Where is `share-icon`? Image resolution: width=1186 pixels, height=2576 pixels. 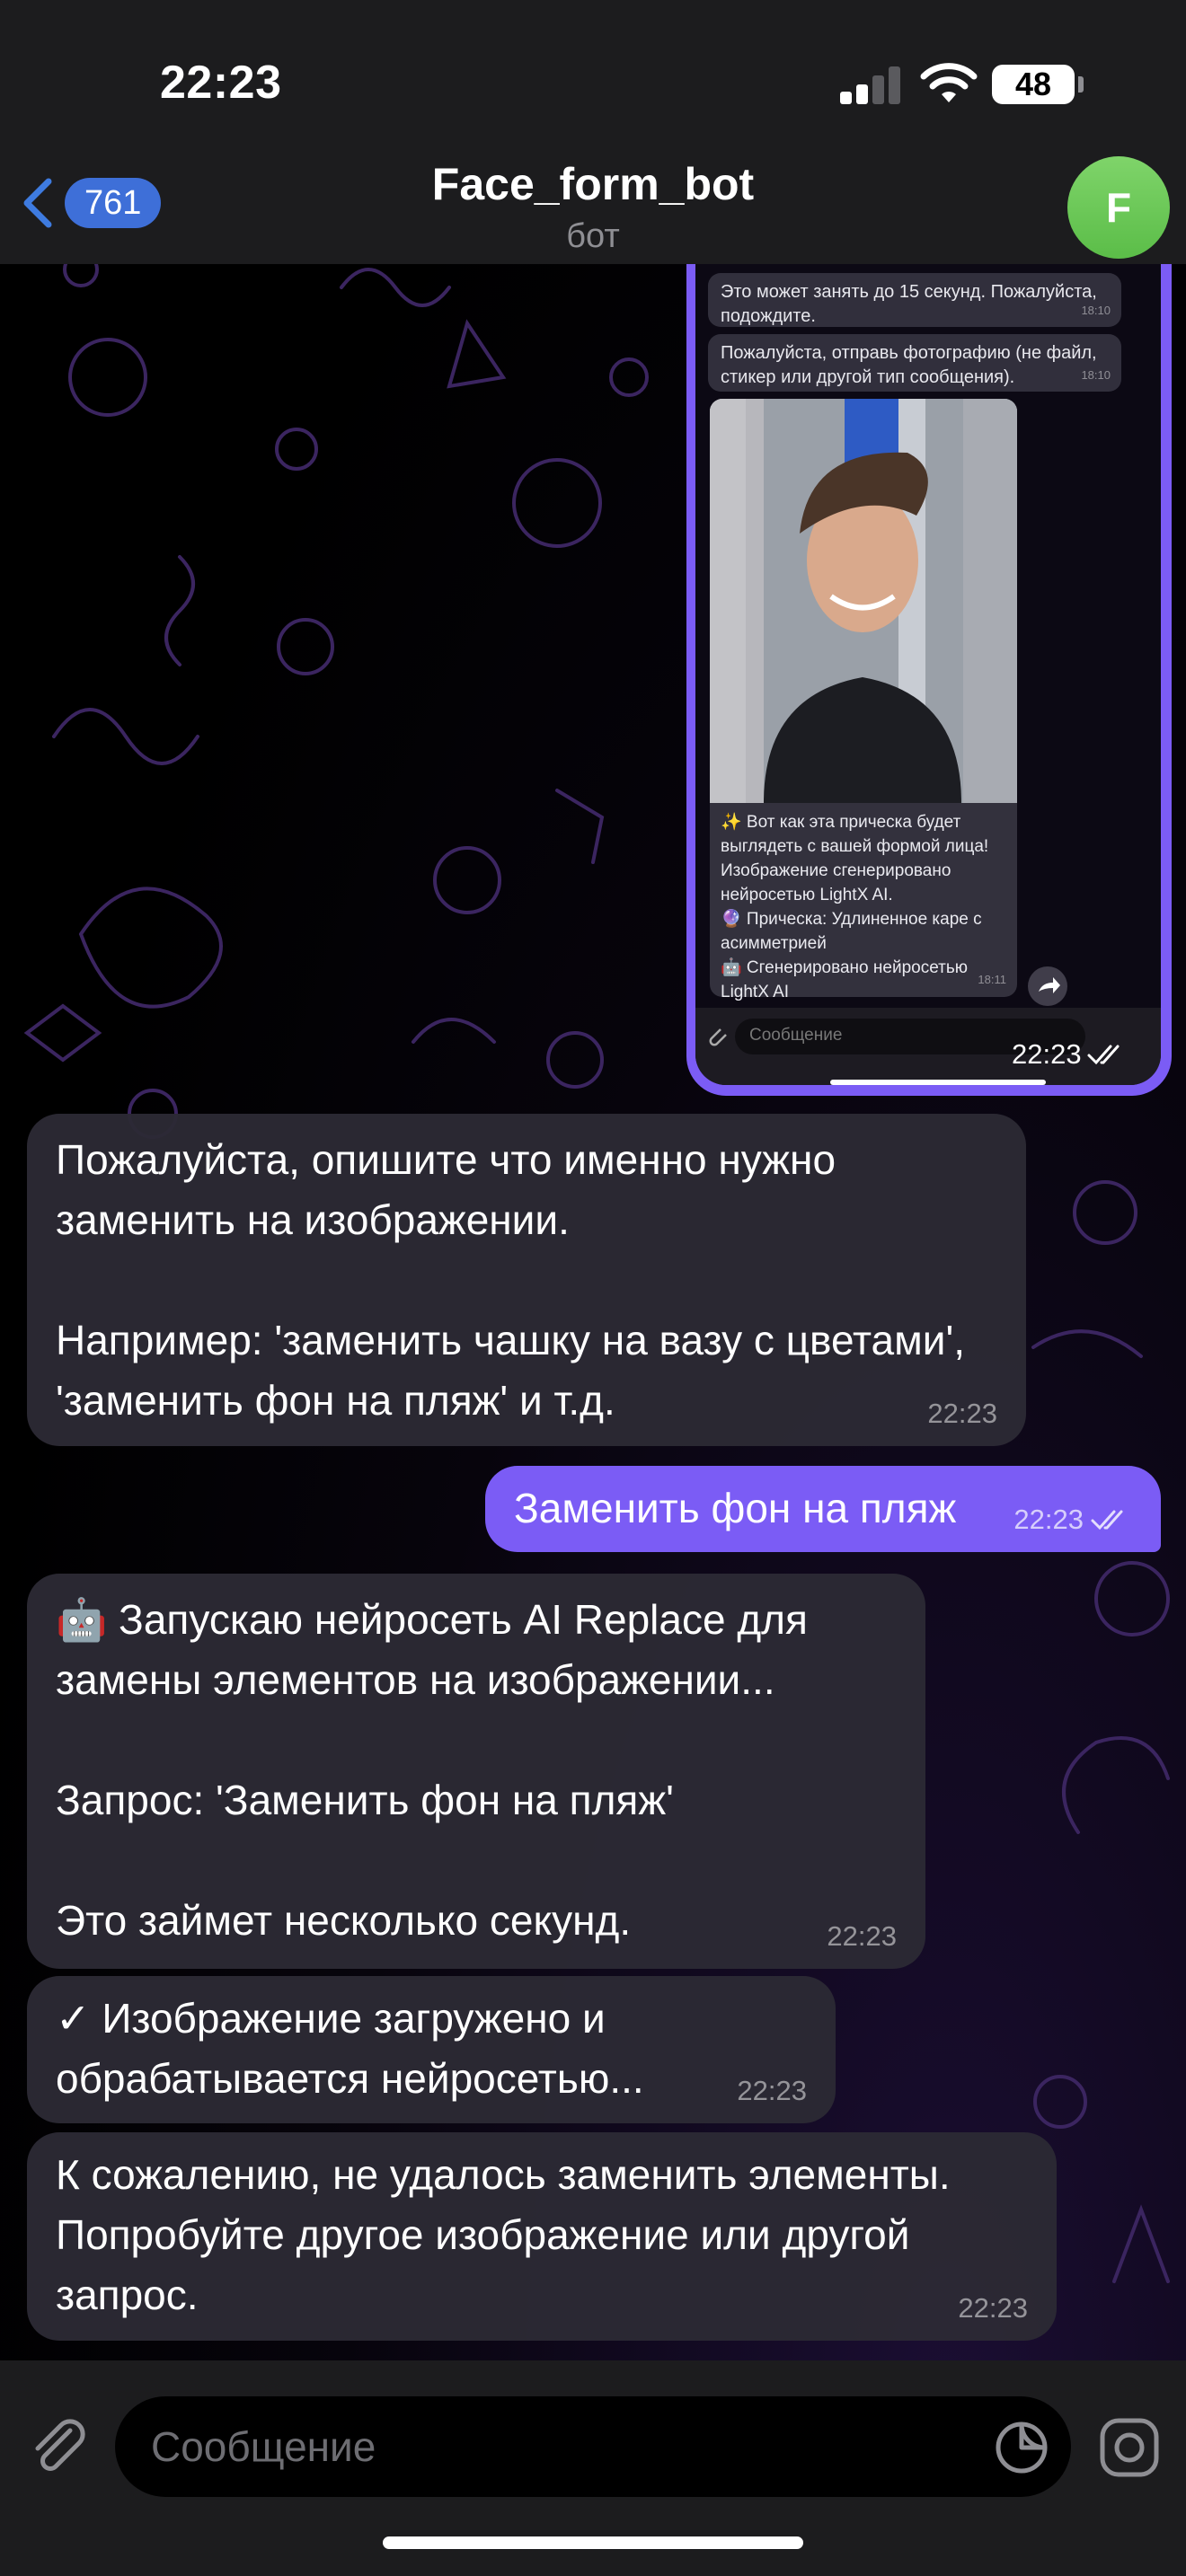 share-icon is located at coordinates (1047, 986).